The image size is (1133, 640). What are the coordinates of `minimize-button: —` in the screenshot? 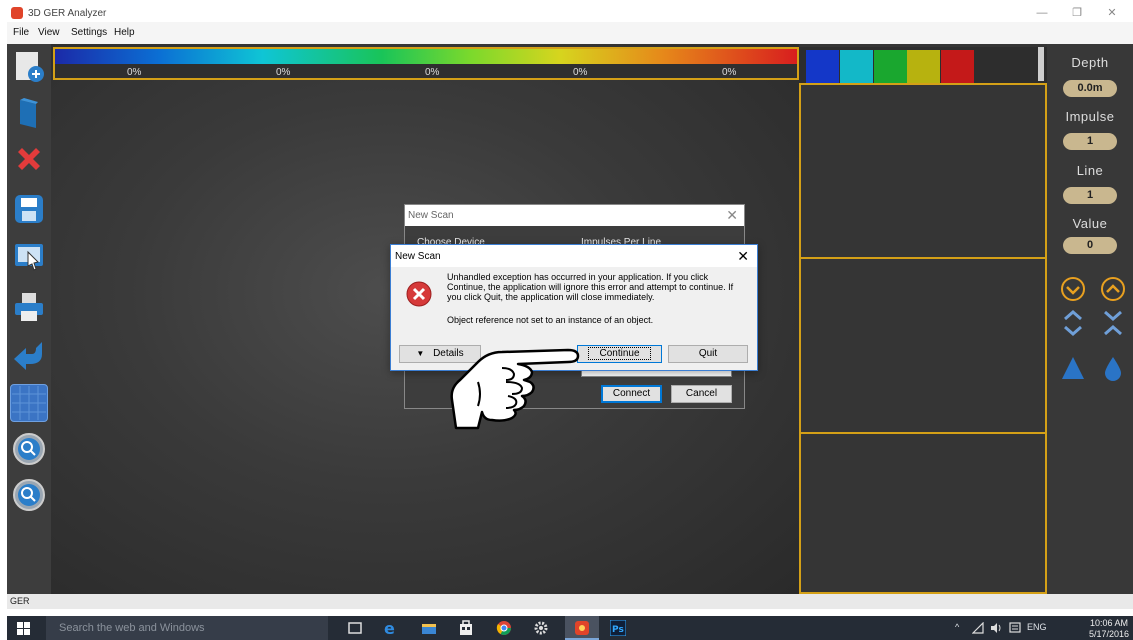 It's located at (1042, 13).